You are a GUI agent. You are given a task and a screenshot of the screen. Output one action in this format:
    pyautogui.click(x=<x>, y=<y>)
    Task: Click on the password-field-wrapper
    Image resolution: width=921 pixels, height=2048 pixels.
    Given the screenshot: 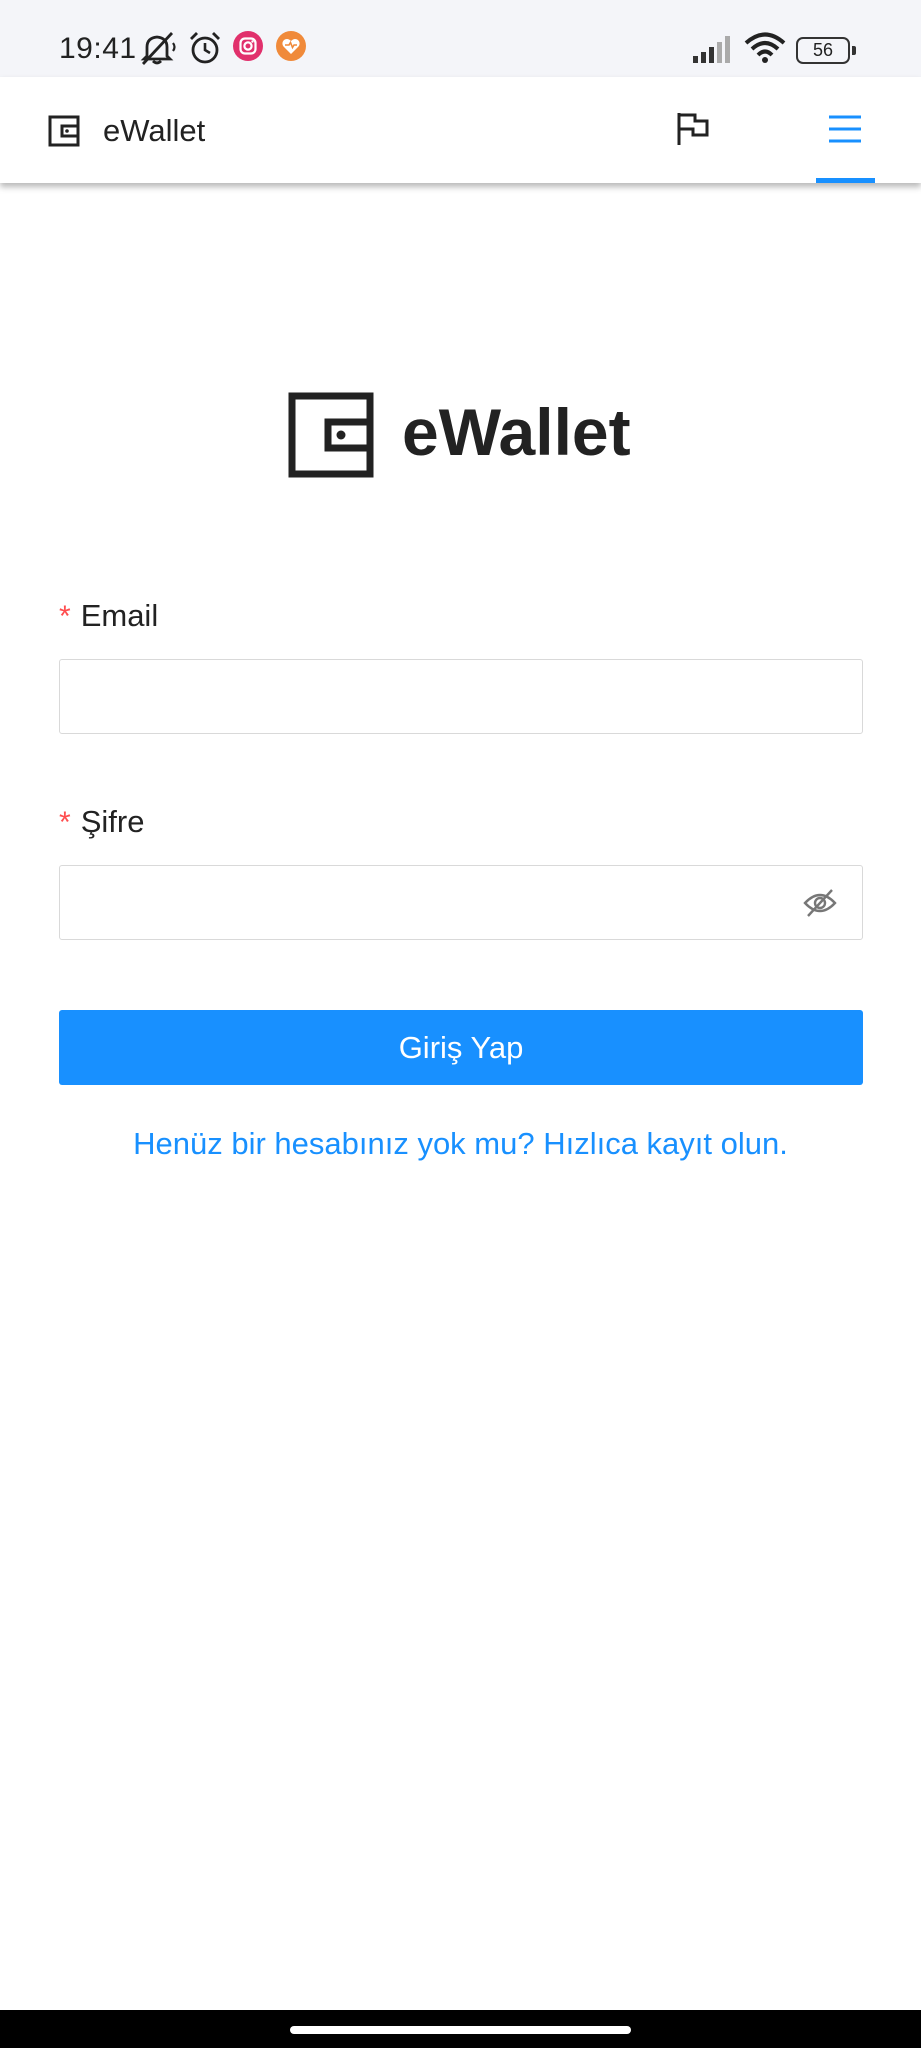 What is the action you would take?
    pyautogui.click(x=461, y=902)
    